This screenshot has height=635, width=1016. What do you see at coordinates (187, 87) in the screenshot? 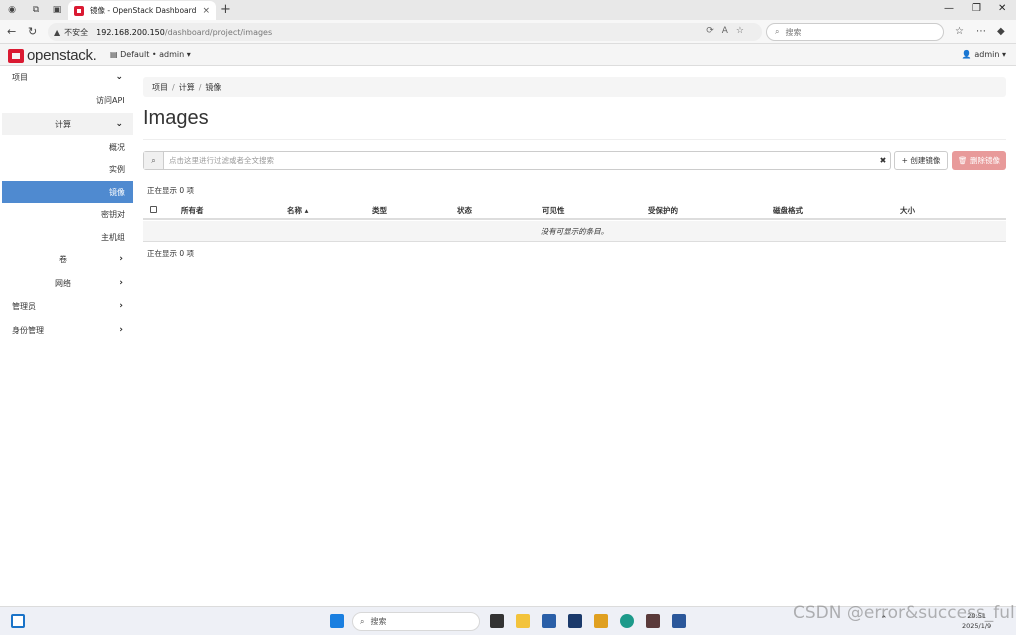
I see `breadcrumb-compute: 计算` at bounding box center [187, 87].